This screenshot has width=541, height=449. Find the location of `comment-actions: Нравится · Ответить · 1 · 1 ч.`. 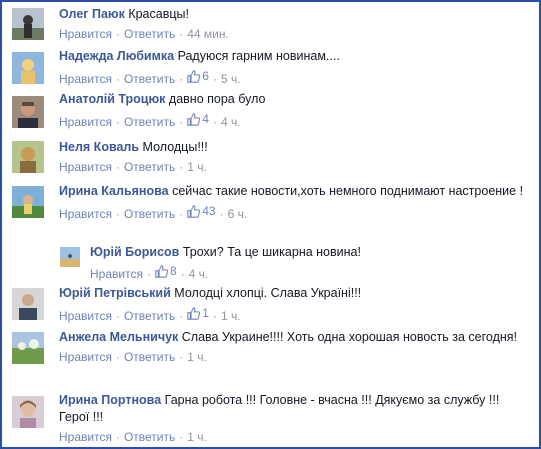

comment-actions: Нравится · Ответить · 1 · 1 ч. is located at coordinates (294, 315).